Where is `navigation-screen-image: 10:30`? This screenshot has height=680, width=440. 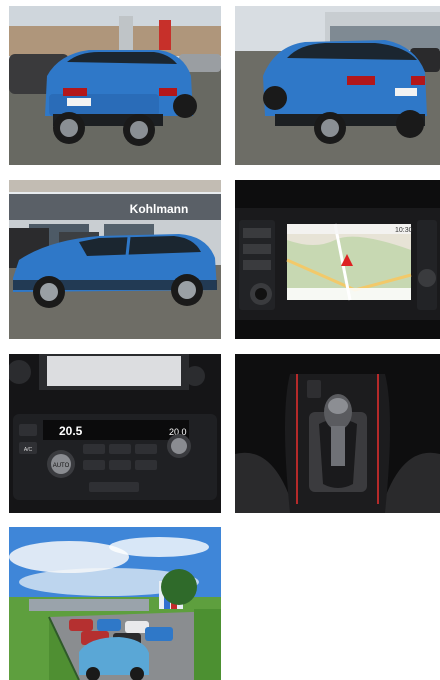
navigation-screen-image: 10:30 is located at coordinates (337, 259).